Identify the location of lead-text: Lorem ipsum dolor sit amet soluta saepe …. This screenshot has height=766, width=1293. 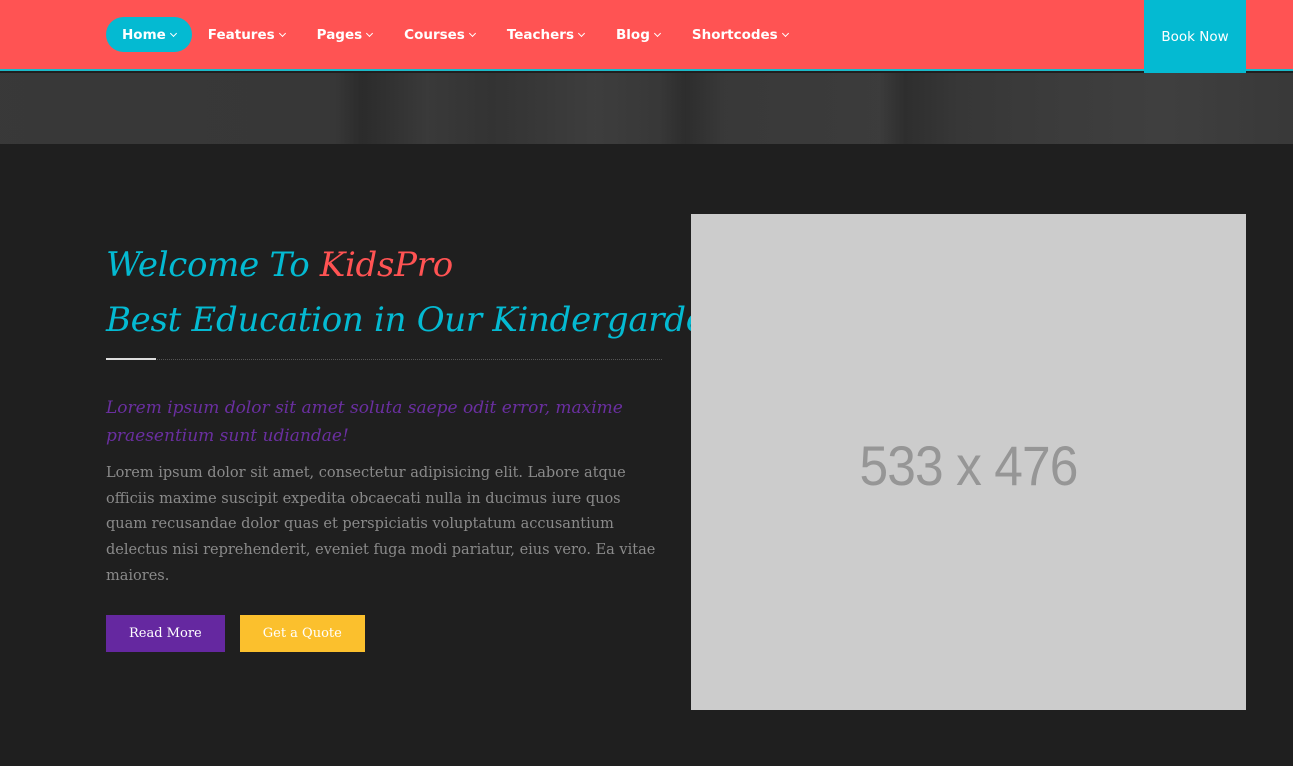
(364, 422).